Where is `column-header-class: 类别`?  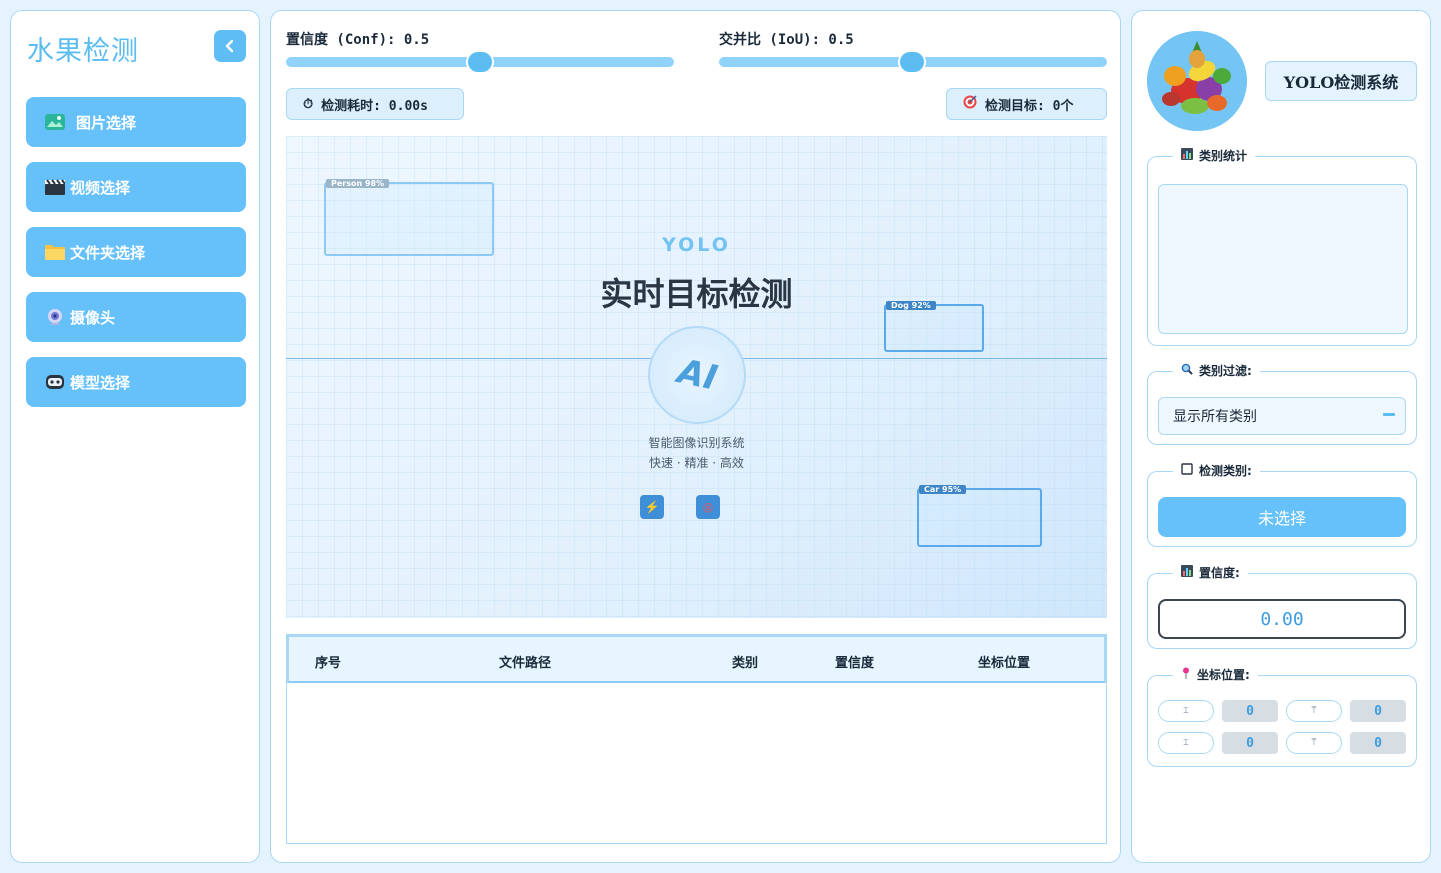
column-header-class: 类别 is located at coordinates (745, 661).